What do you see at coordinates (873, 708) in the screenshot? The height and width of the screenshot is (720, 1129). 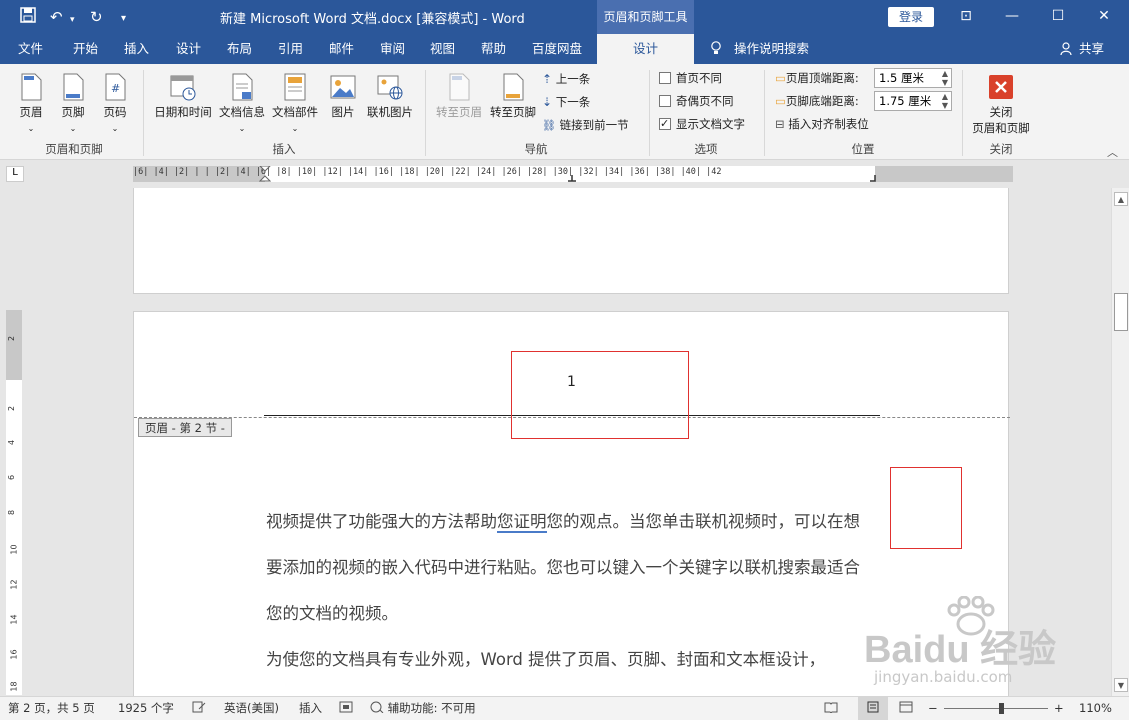 I see `print-layout-icon` at bounding box center [873, 708].